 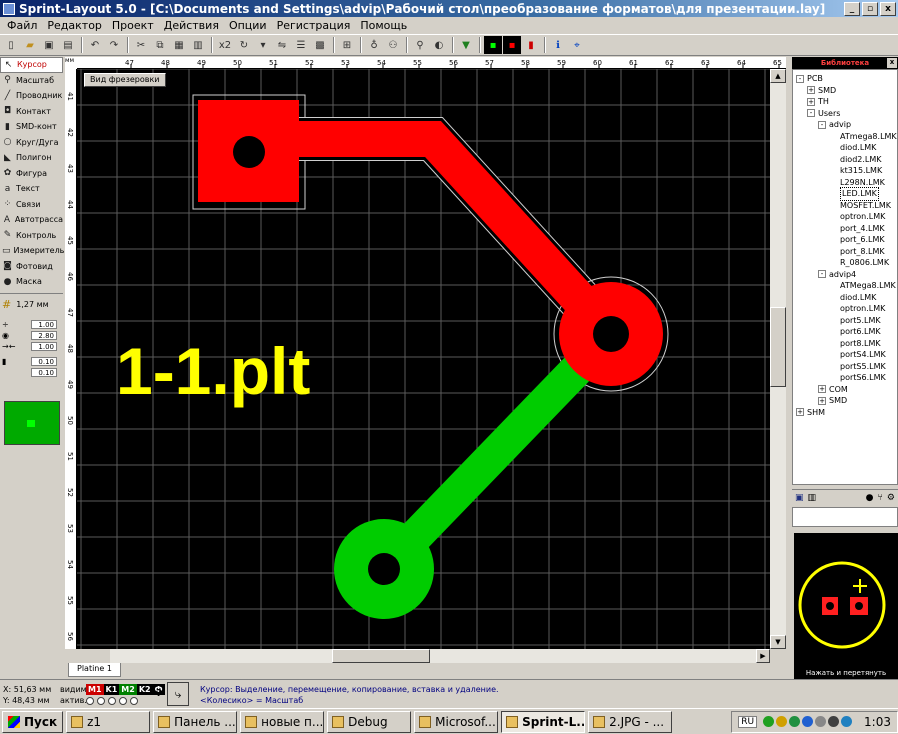 What do you see at coordinates (179, 45) in the screenshot?
I see `paste-icon: ▦` at bounding box center [179, 45].